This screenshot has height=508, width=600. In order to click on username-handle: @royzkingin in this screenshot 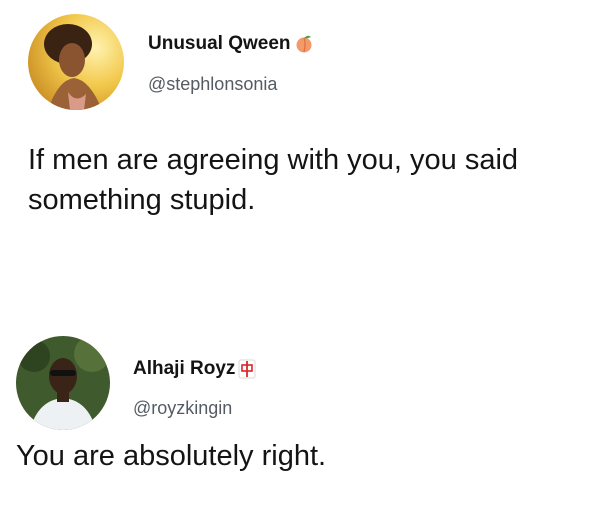, I will do `click(182, 408)`.